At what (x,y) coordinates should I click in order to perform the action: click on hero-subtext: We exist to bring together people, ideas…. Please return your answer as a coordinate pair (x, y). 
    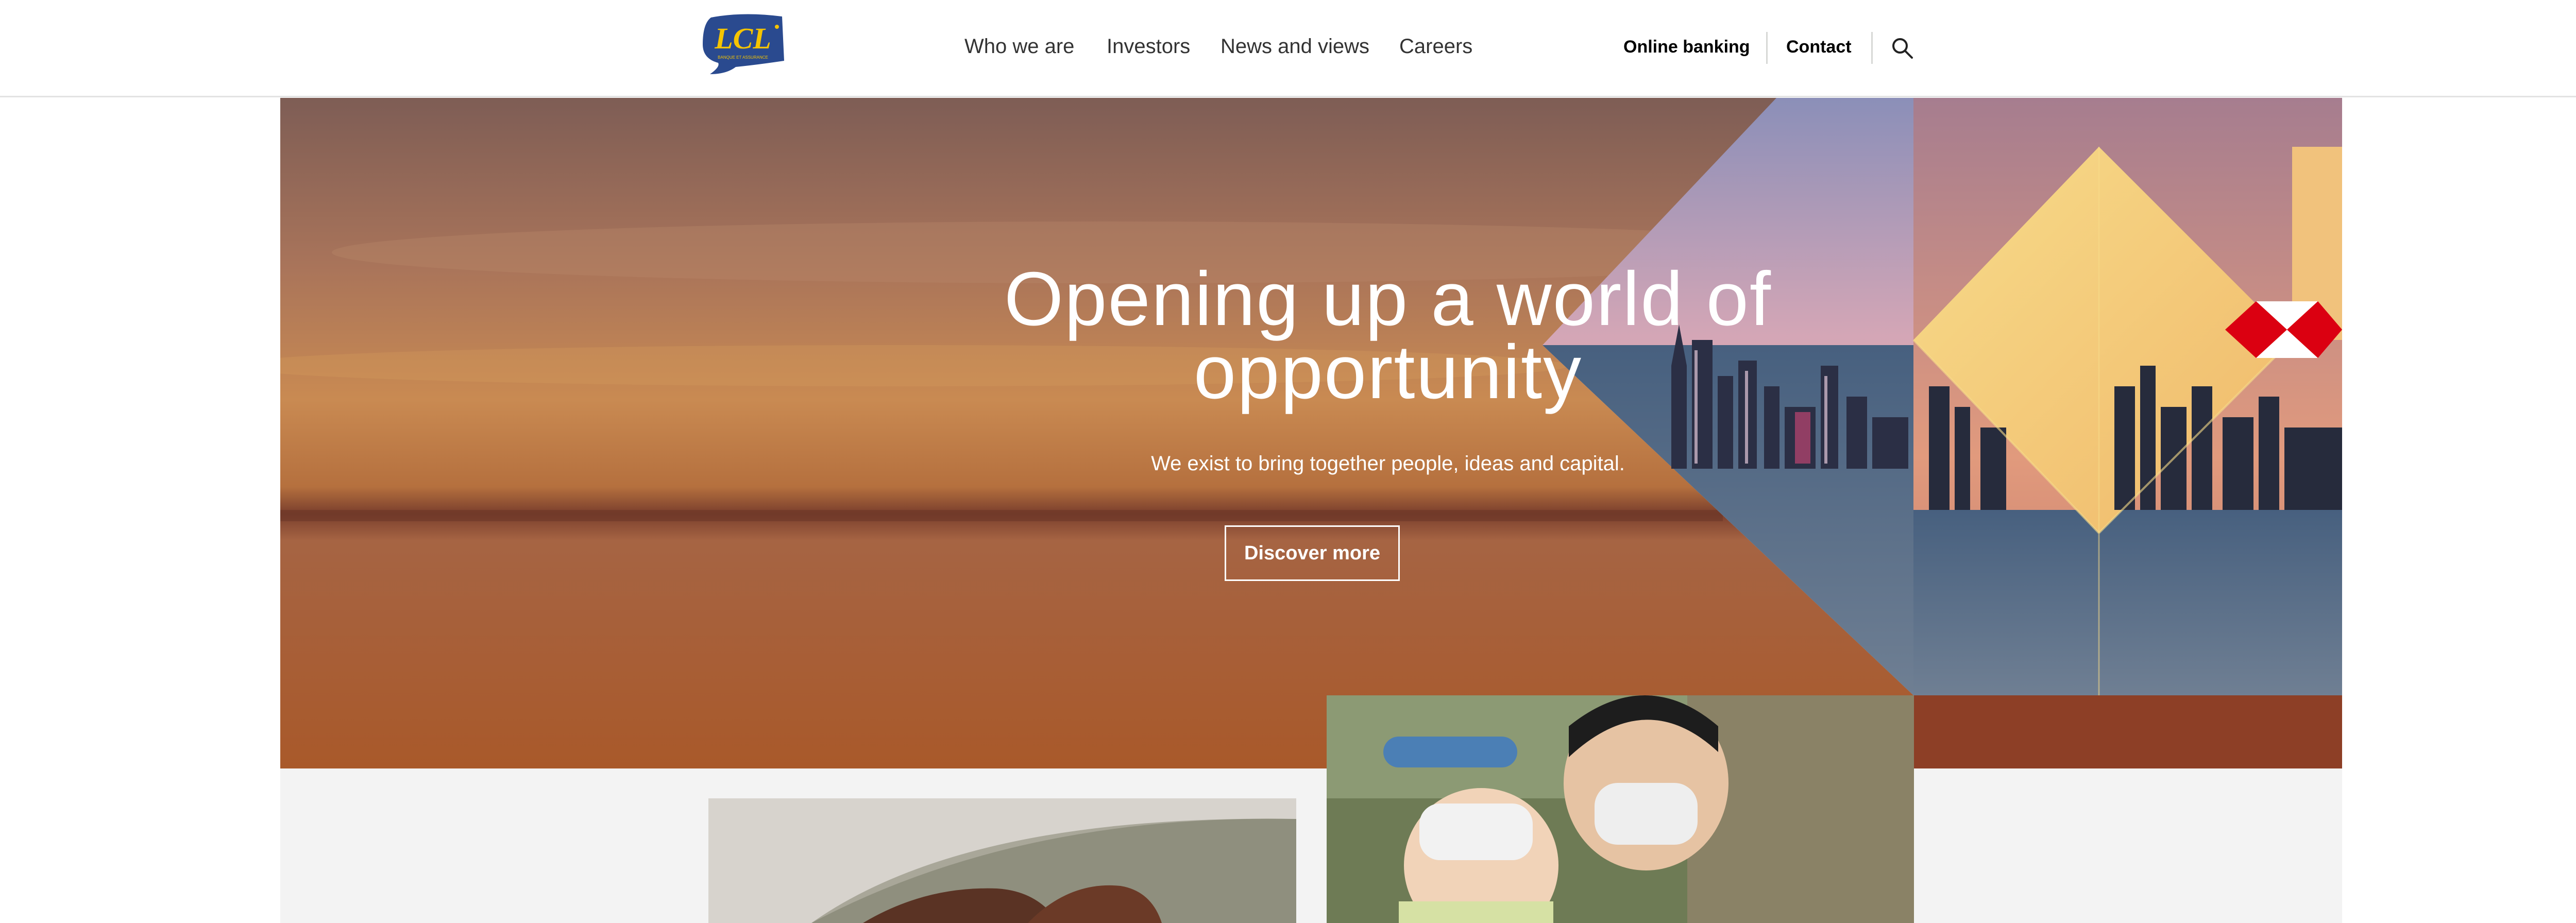
    Looking at the image, I should click on (1388, 464).